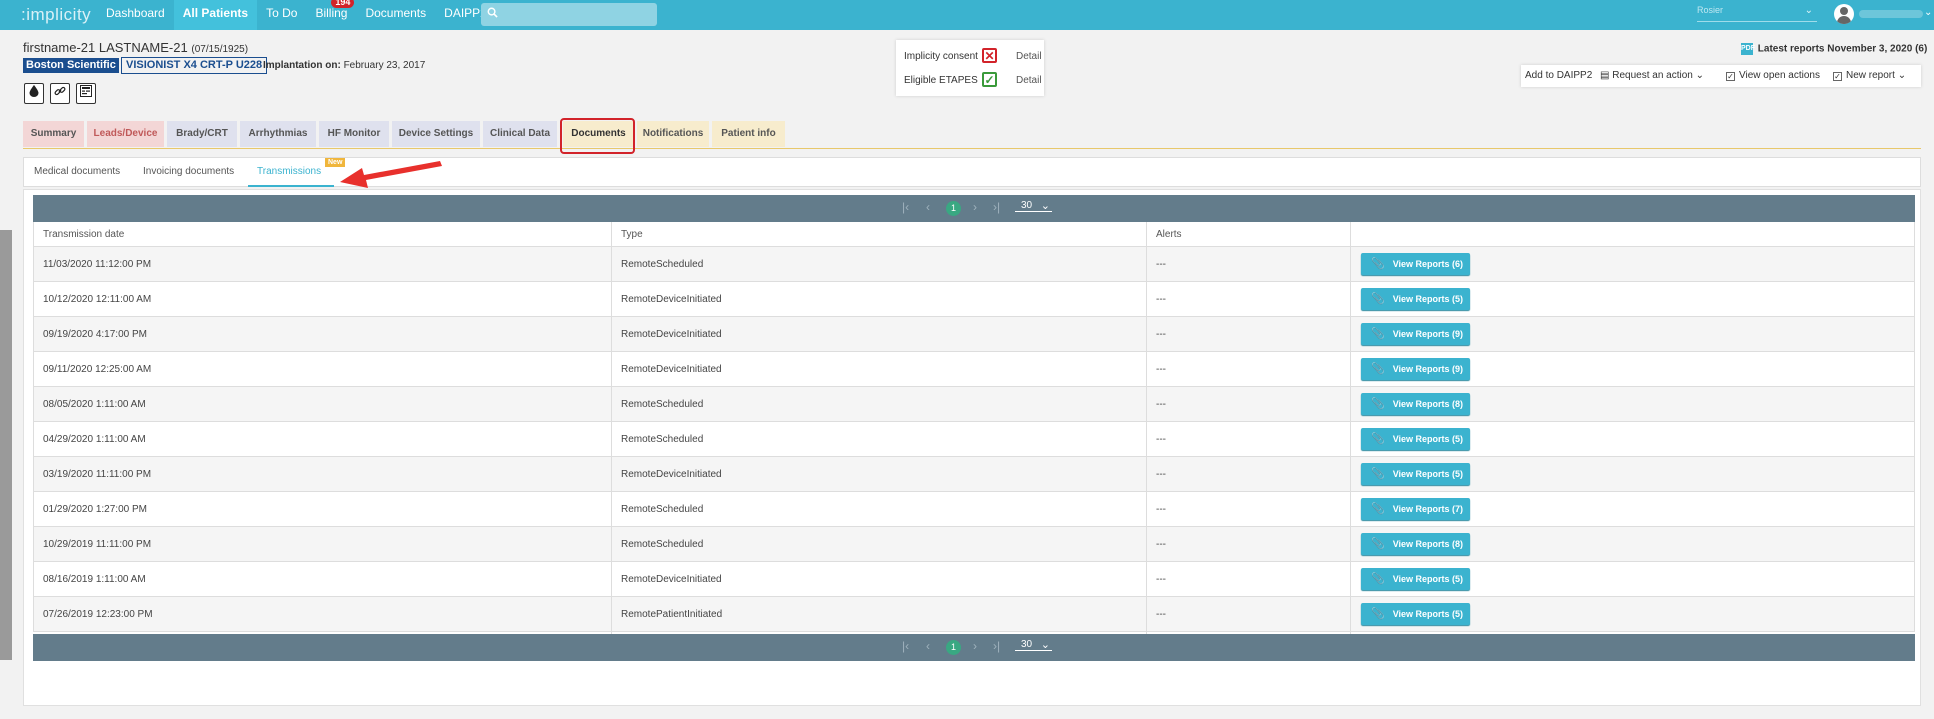 This screenshot has width=1934, height=719. What do you see at coordinates (6, 445) in the screenshot?
I see `window-edge` at bounding box center [6, 445].